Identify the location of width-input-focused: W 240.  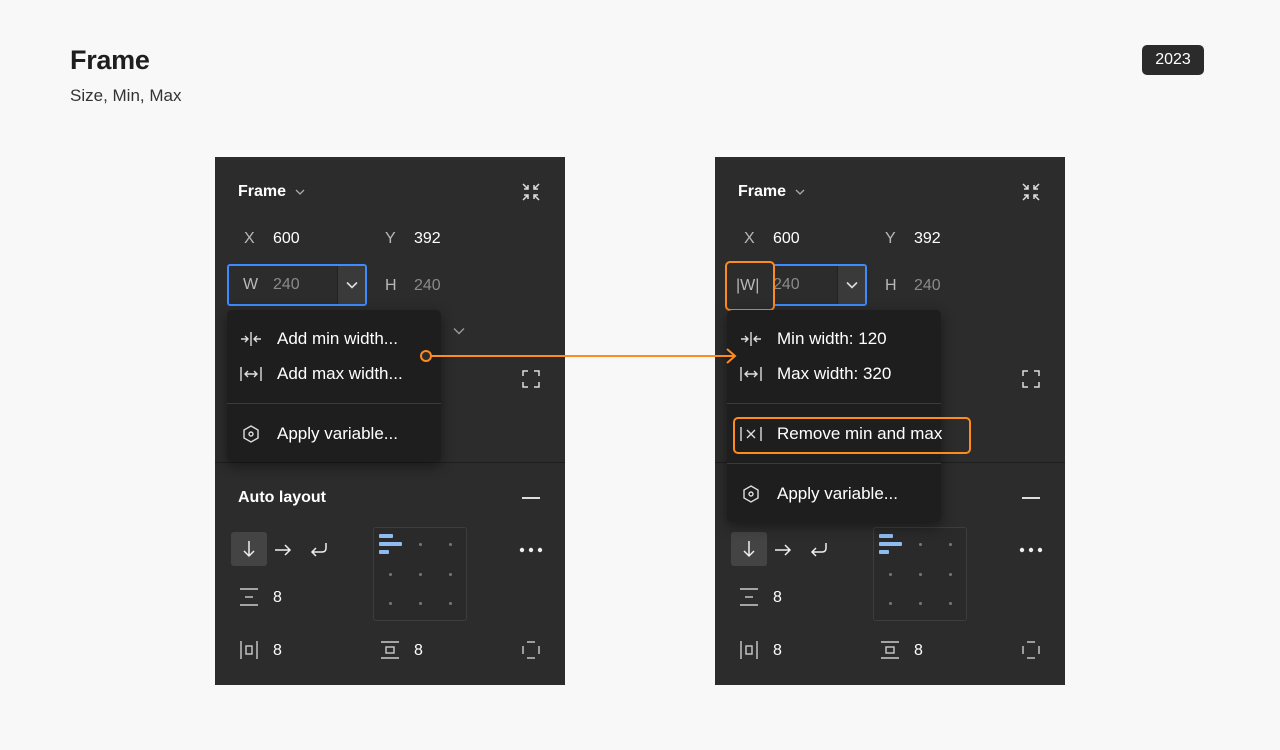
(297, 285).